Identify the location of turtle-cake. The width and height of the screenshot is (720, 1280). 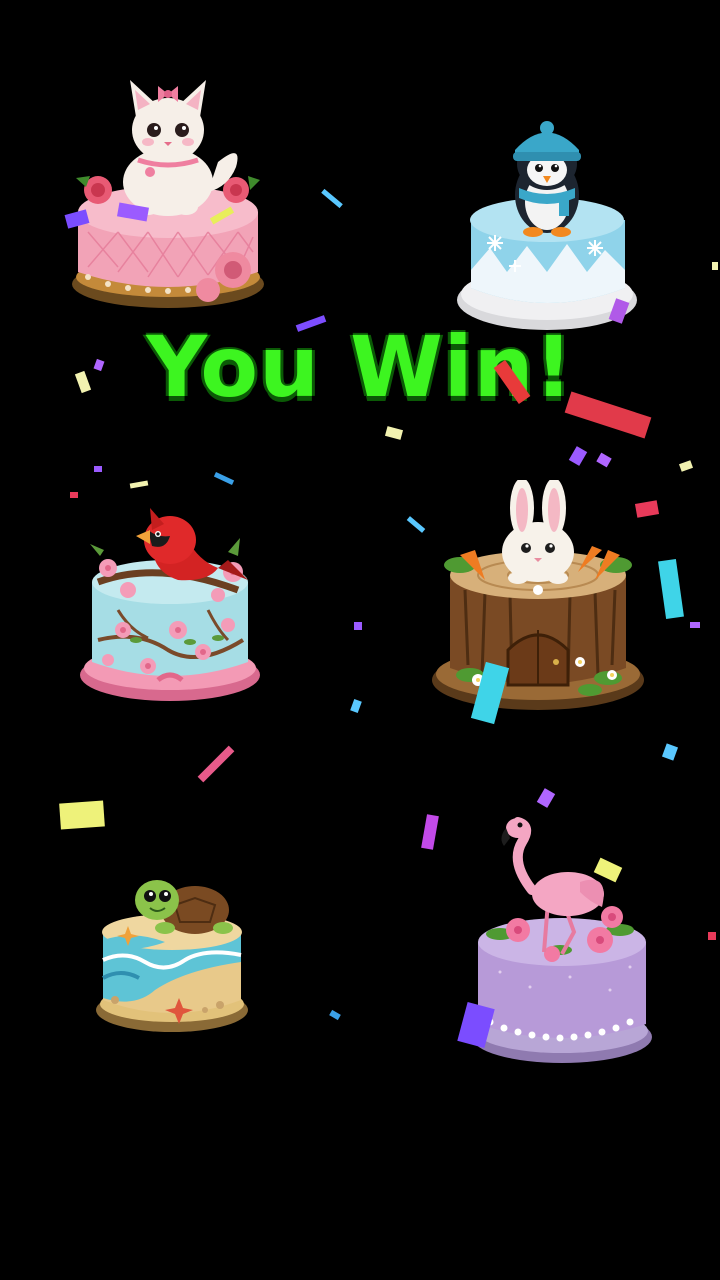
(172, 955).